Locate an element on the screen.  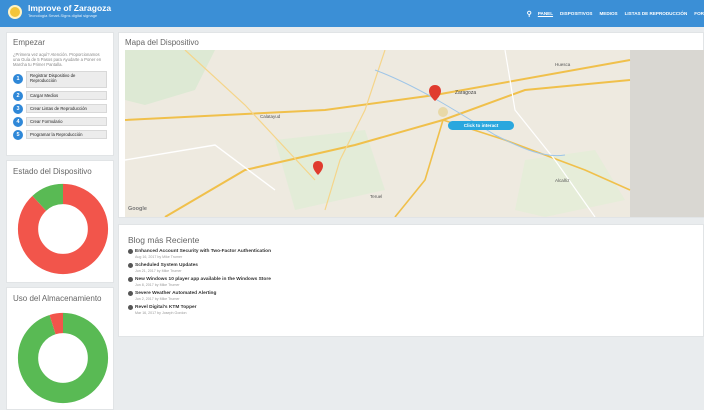
post-meta: Jun 8, 2017 by Mike Trumer is located at coordinates (157, 285).